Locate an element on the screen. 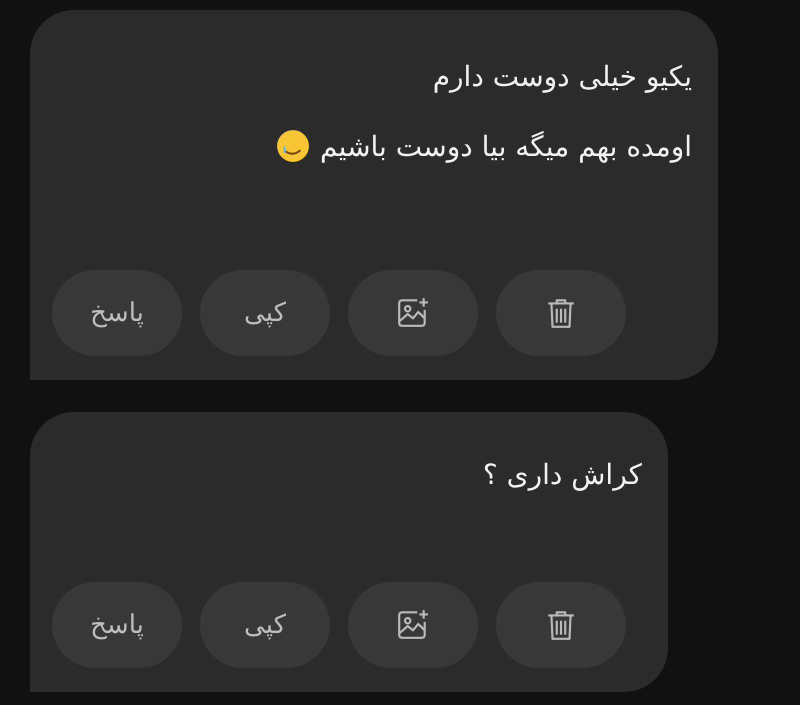 This screenshot has height=705, width=800. message-text: کراش داری ؟ is located at coordinates (562, 474).